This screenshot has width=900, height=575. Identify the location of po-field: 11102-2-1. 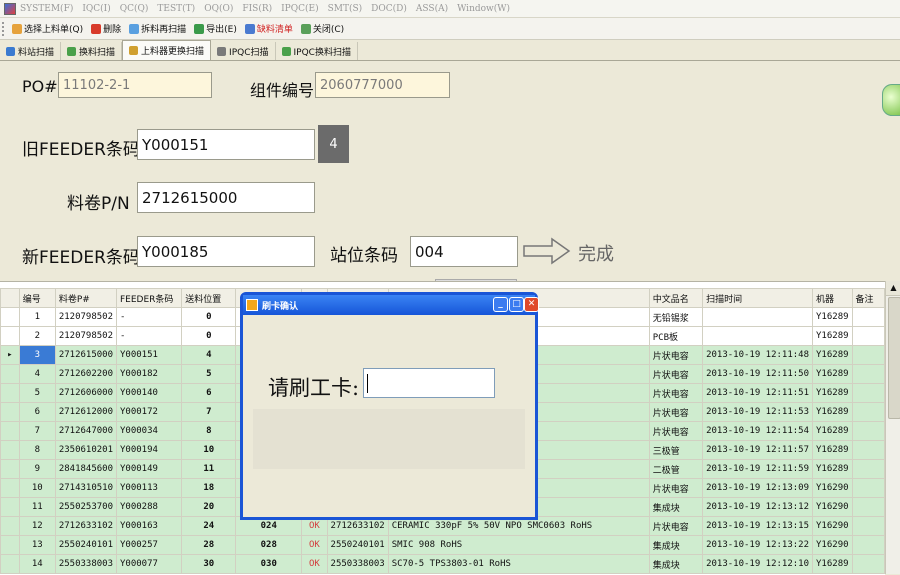
(135, 85).